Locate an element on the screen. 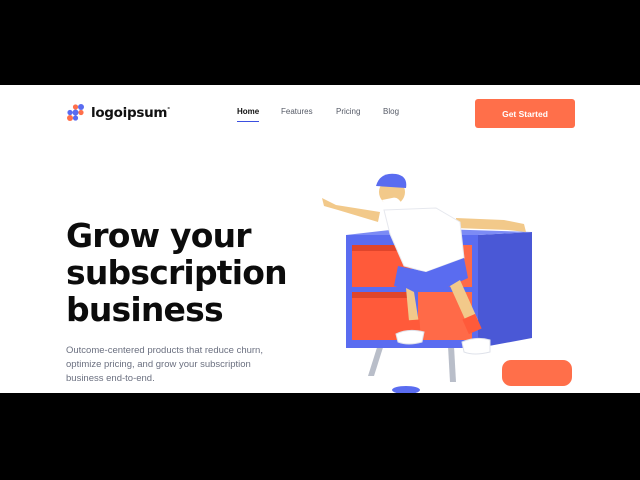 The image size is (640, 480). character-cap is located at coordinates (391, 180).